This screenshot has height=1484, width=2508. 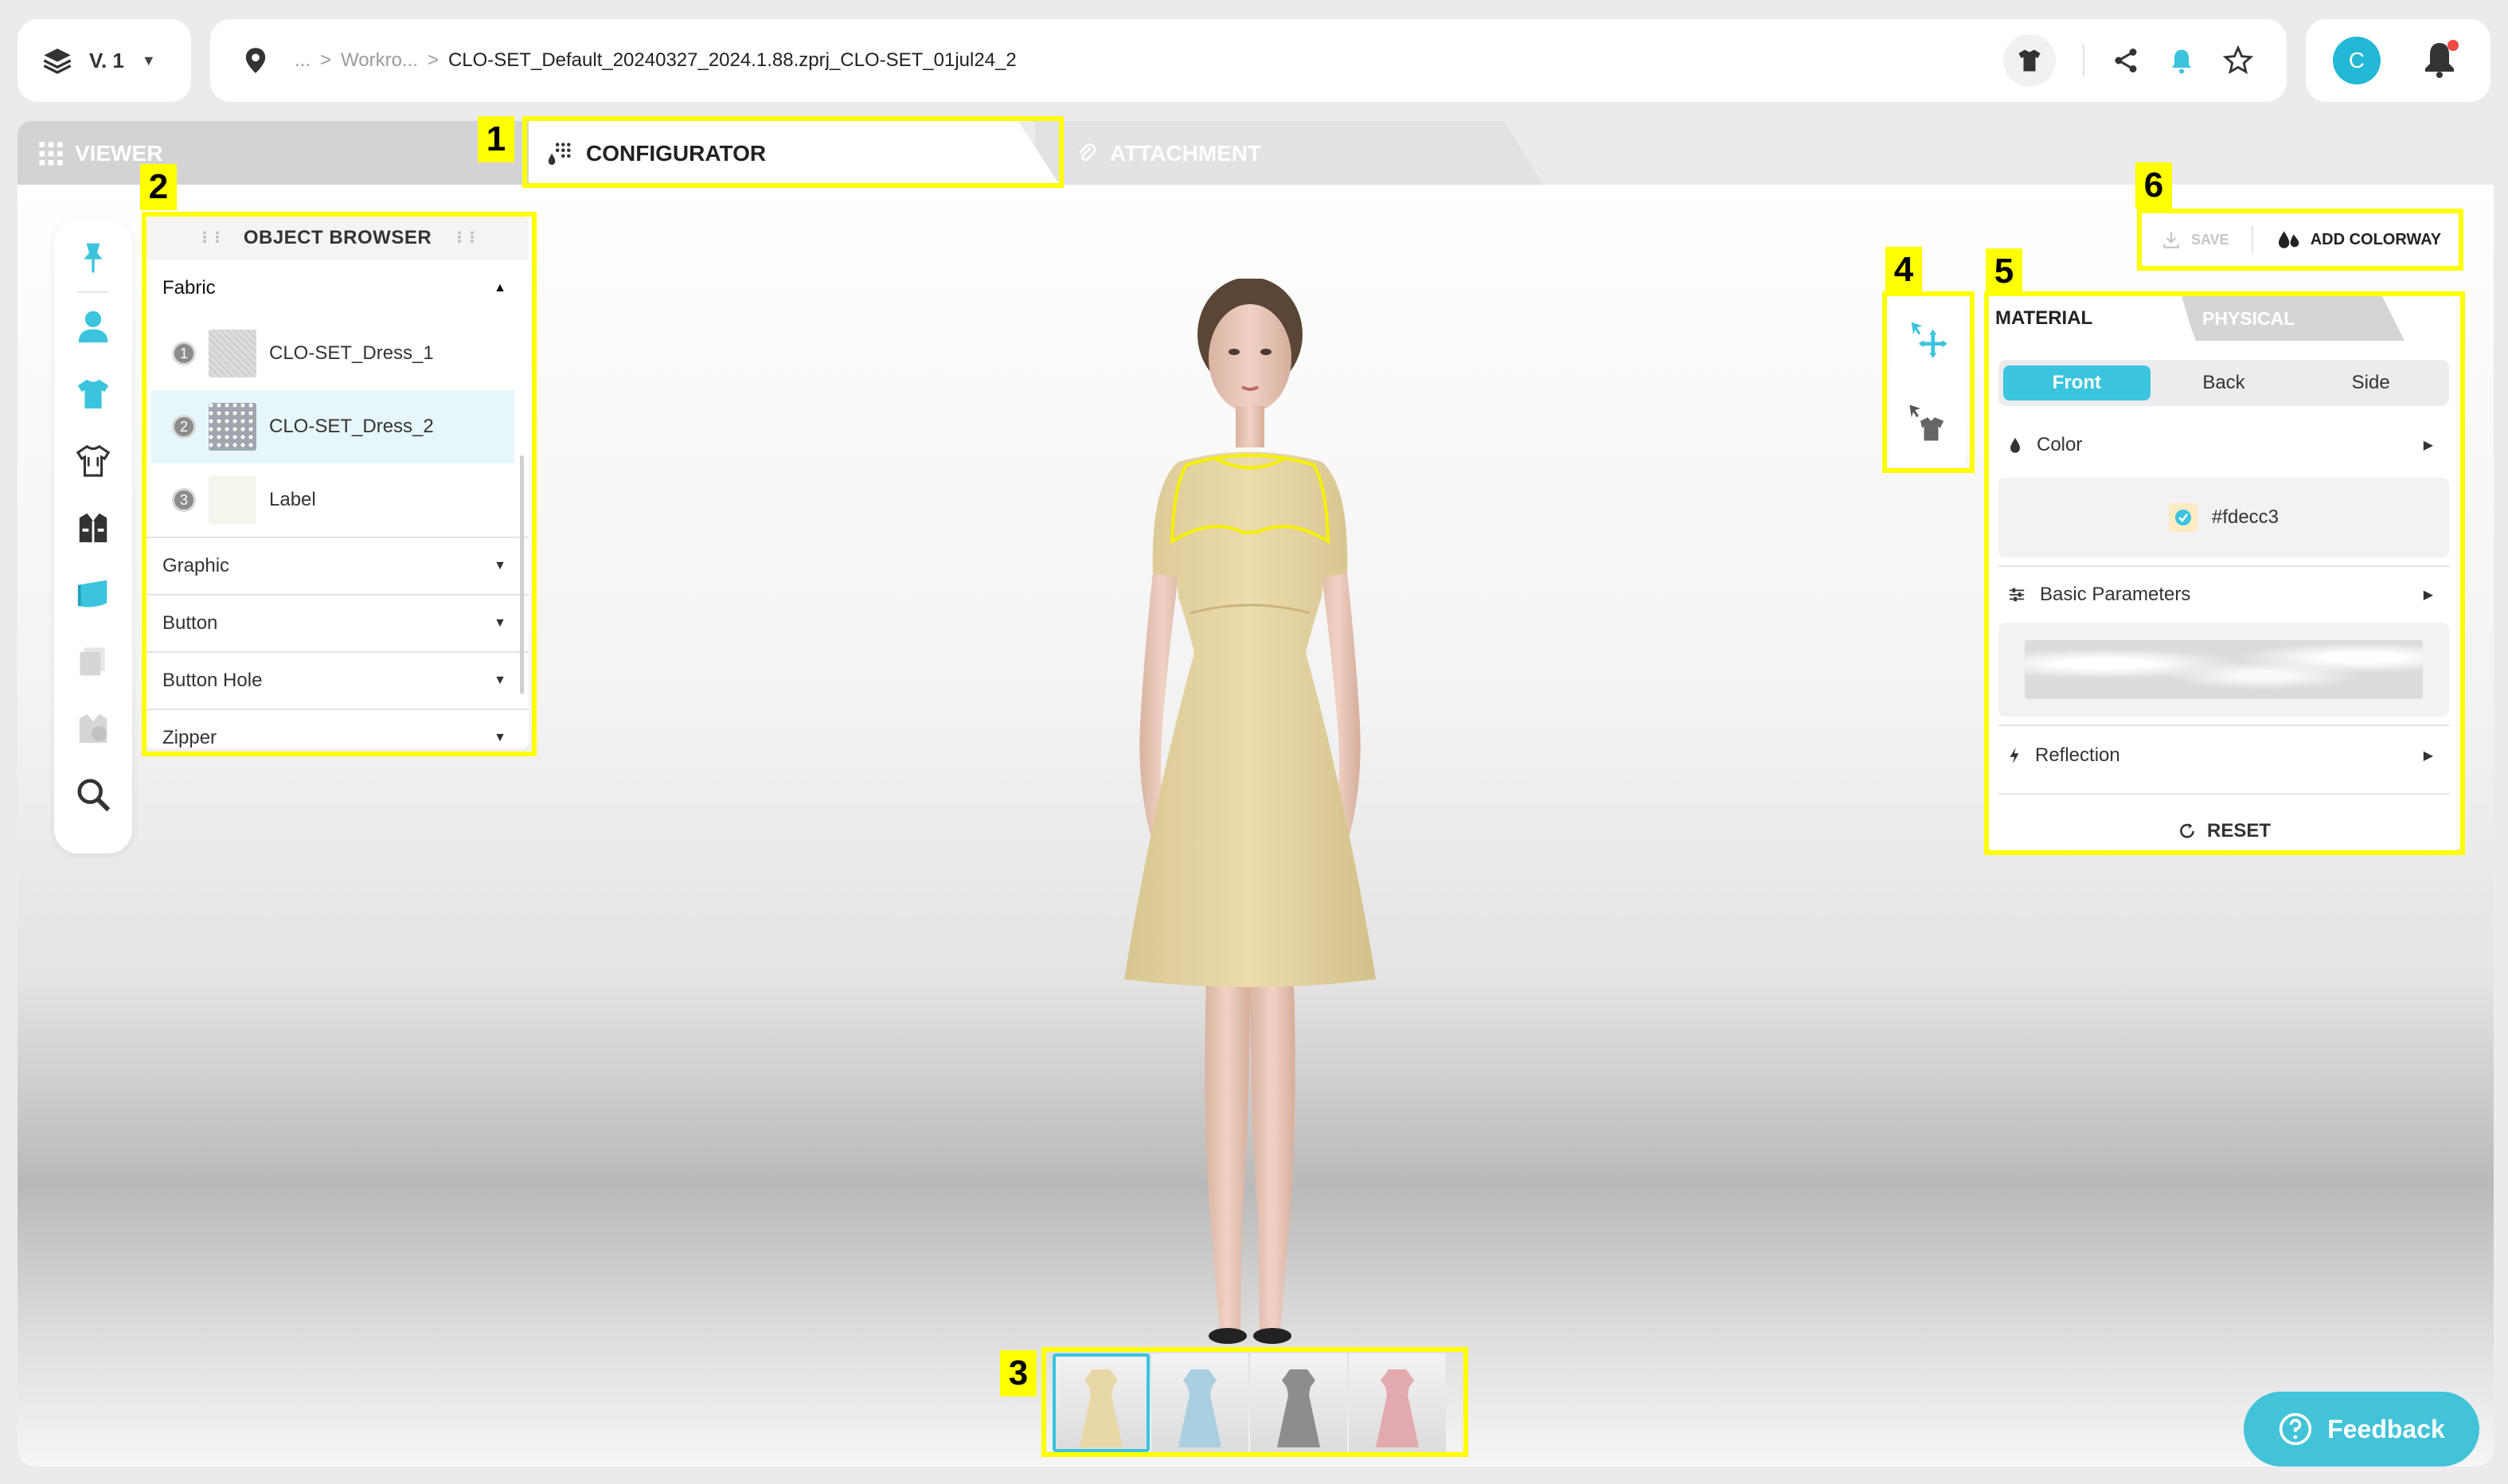 I want to click on tab-material: MATERIAL, so click(x=2091, y=318).